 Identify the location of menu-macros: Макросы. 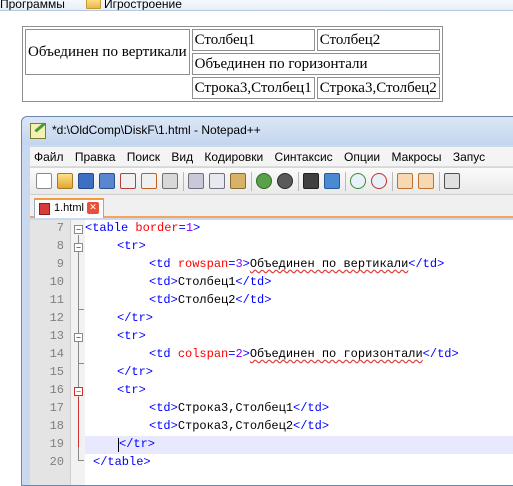
(416, 155).